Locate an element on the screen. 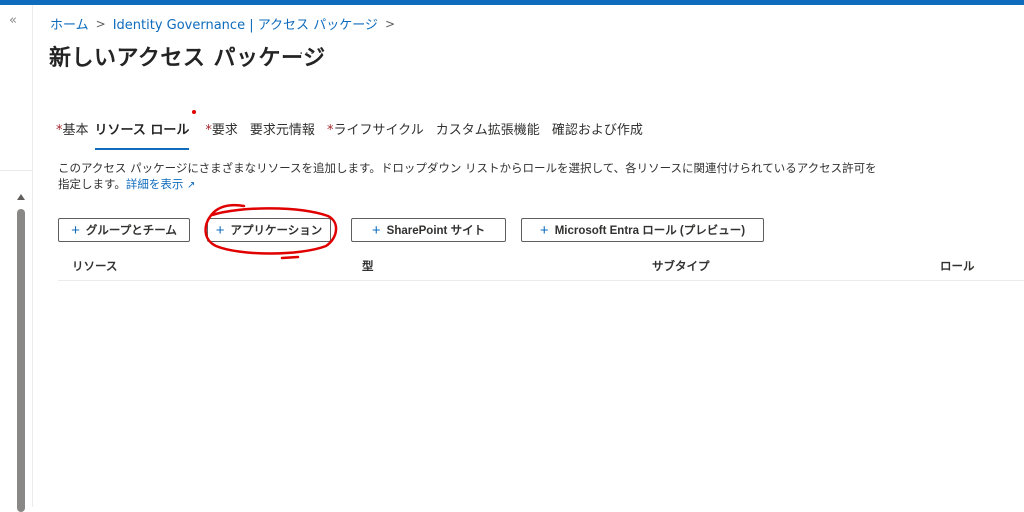 This screenshot has width=1024, height=512. tab-custom-extensions: カスタム拡張機能 is located at coordinates (488, 136).